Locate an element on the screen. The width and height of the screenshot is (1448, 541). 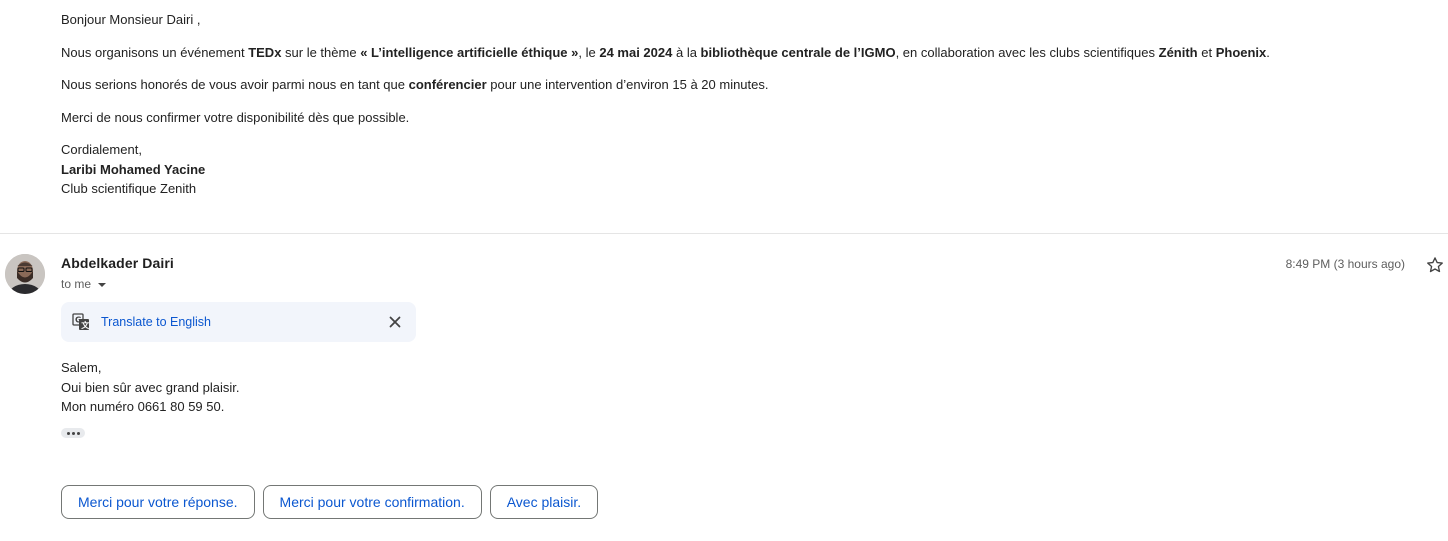
translate-bar: G 文 Translate to English is located at coordinates (238, 322).